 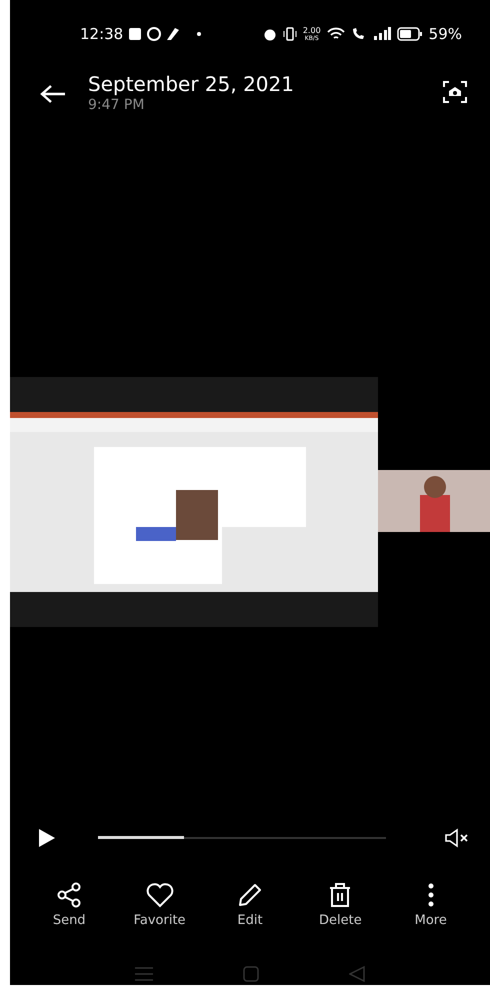 What do you see at coordinates (430, 895) in the screenshot?
I see `more-icon` at bounding box center [430, 895].